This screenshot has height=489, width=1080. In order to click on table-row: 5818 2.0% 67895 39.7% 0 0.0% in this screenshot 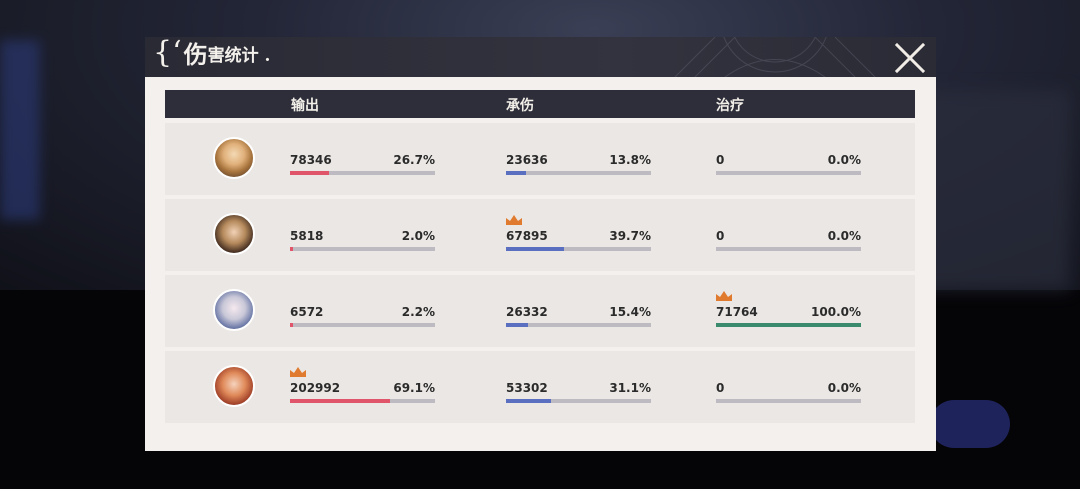, I will do `click(540, 235)`.